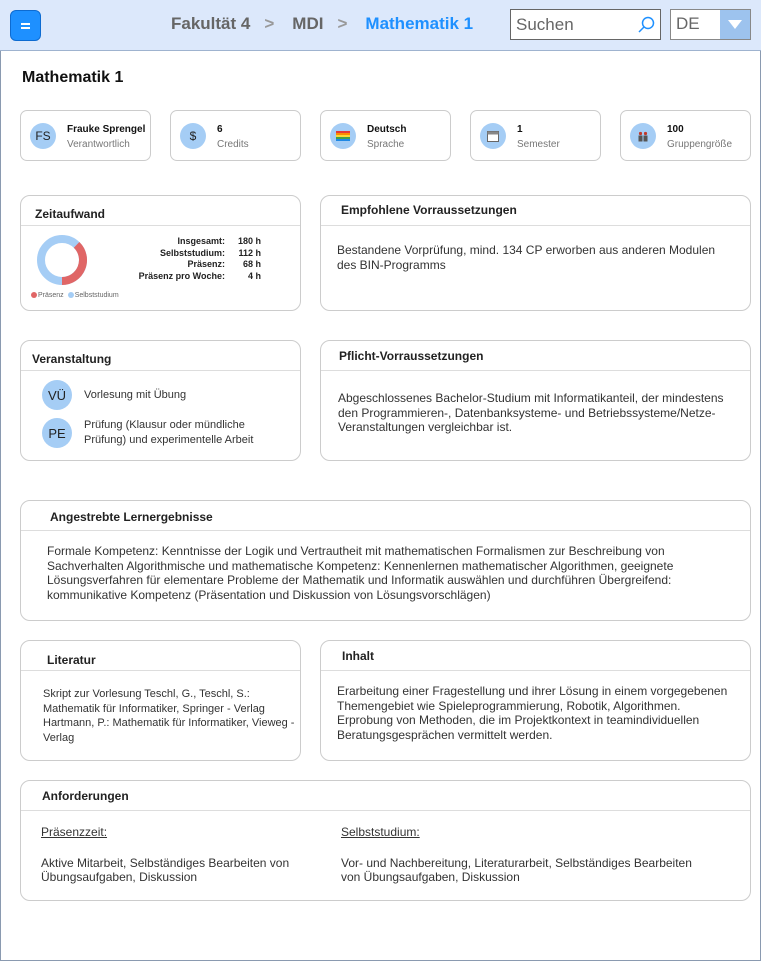 This screenshot has height=961, width=761. Describe the element at coordinates (538, 144) in the screenshot. I see `card-label: Semester` at that location.